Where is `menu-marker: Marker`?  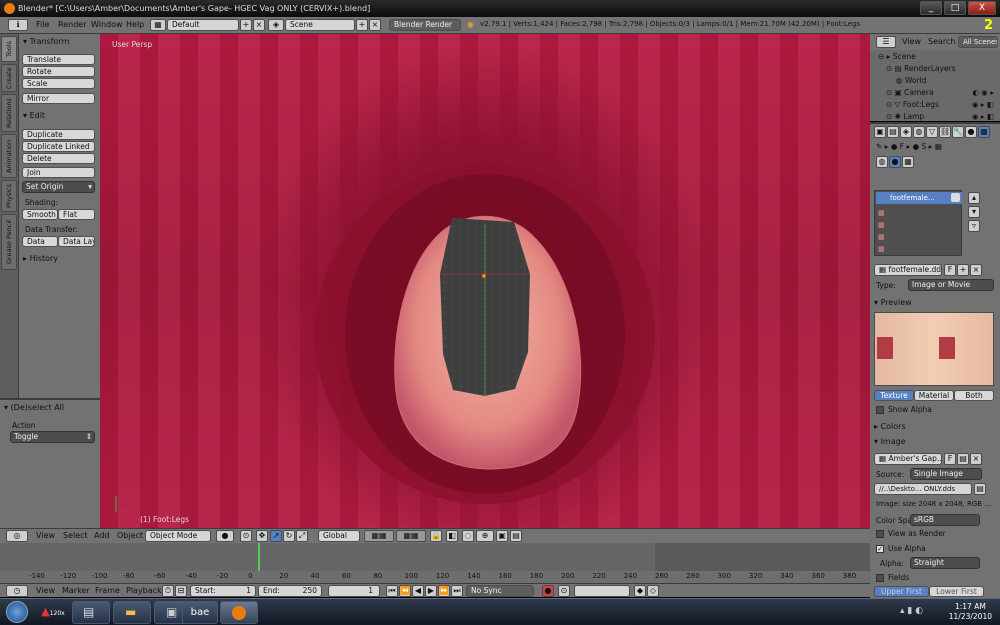
menu-marker: Marker is located at coordinates (76, 590).